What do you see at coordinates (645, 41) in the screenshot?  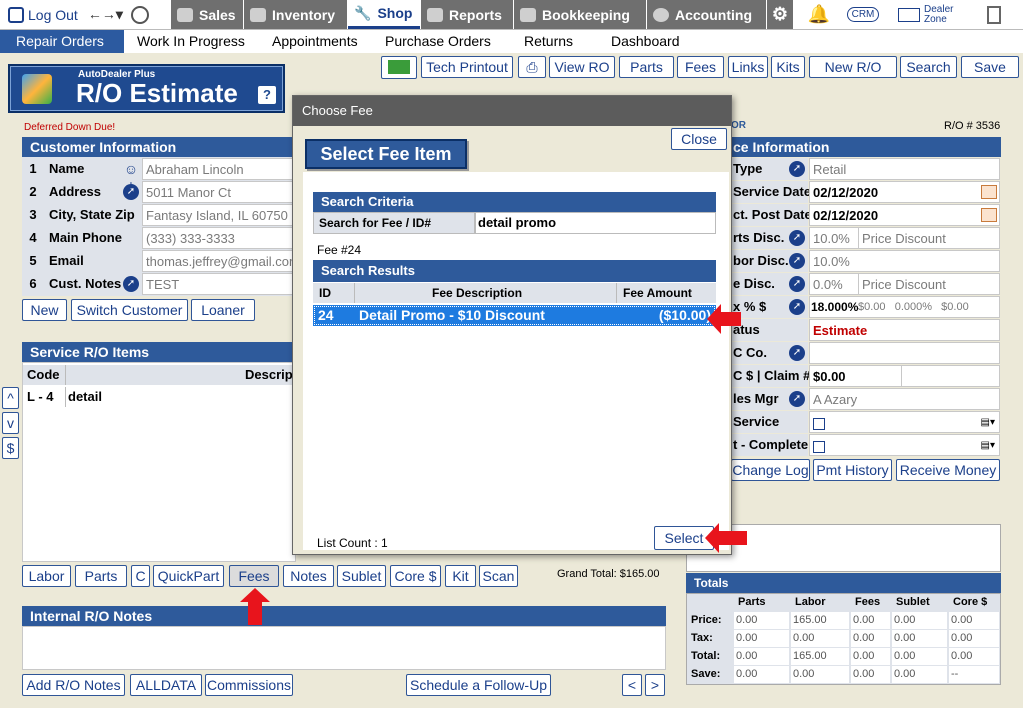 I see `subnav-dashboard: Dashboard` at bounding box center [645, 41].